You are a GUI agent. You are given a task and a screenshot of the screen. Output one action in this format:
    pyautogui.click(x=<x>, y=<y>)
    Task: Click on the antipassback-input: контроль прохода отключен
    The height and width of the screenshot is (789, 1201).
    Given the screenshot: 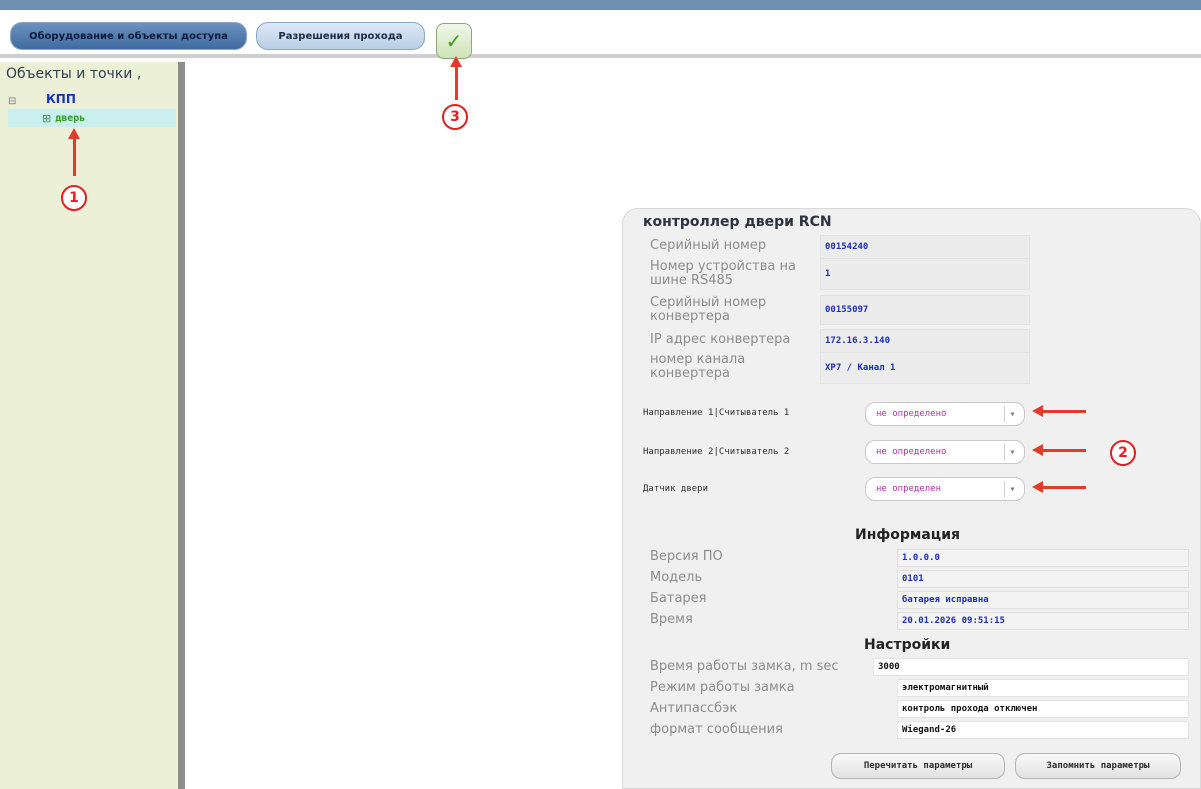 What is the action you would take?
    pyautogui.click(x=1043, y=709)
    